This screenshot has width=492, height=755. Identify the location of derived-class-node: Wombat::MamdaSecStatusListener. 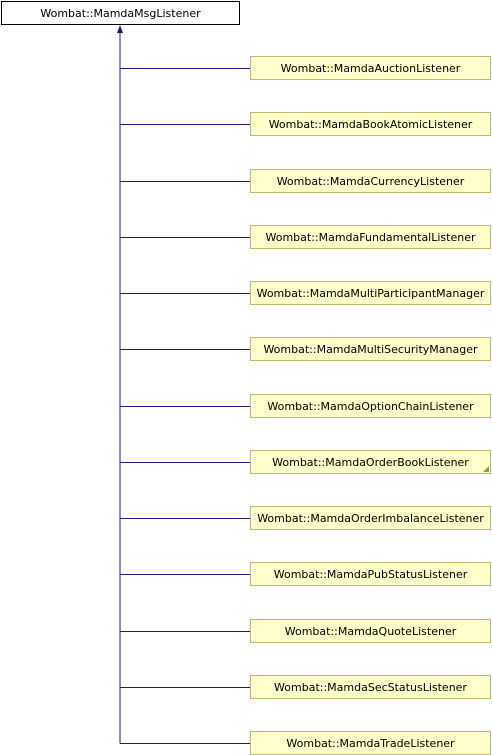
(370, 687).